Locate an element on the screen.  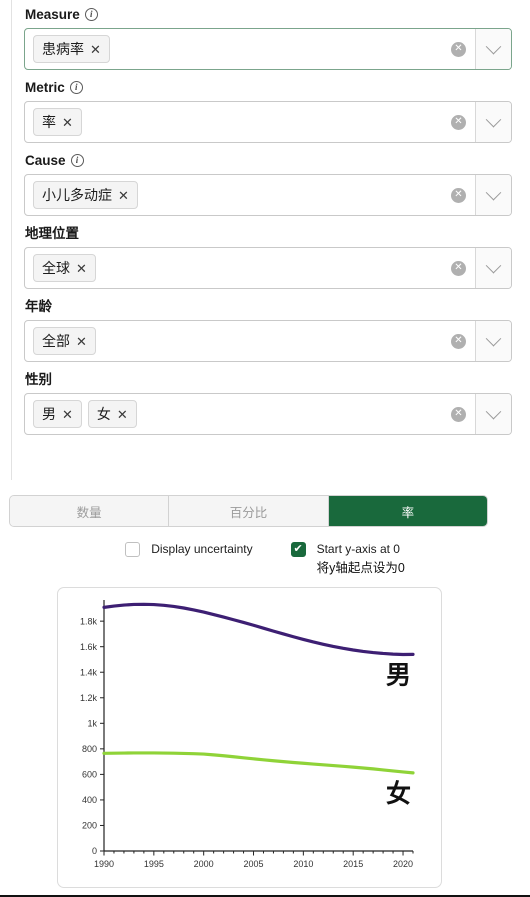
display-uncertainty-checkbox is located at coordinates (133, 549).